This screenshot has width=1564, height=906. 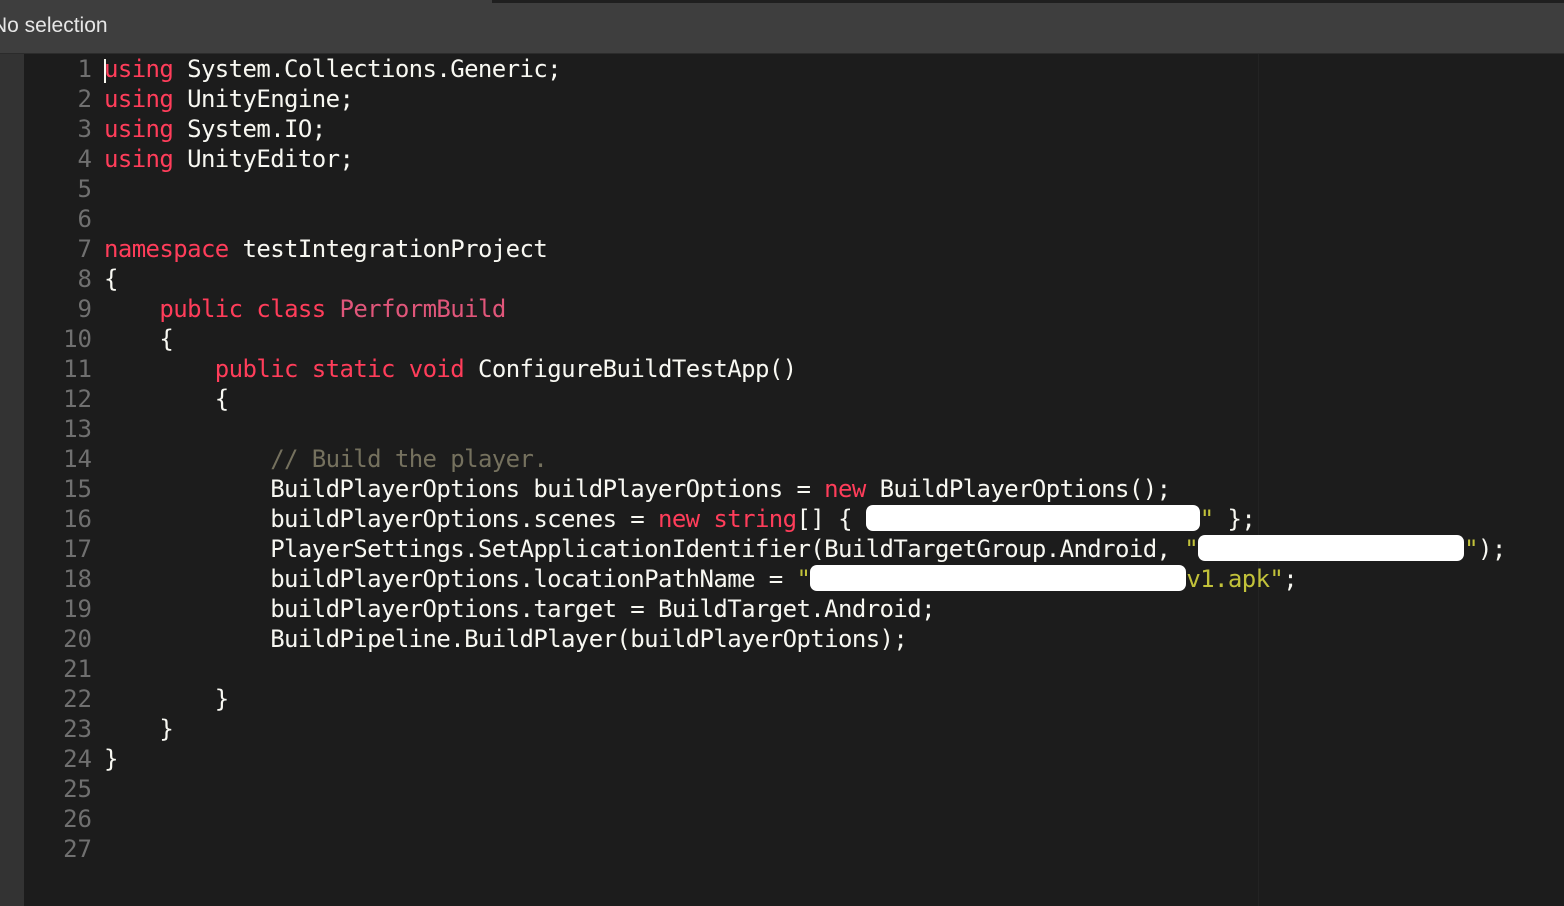 I want to click on keyword: void, so click(x=436, y=369).